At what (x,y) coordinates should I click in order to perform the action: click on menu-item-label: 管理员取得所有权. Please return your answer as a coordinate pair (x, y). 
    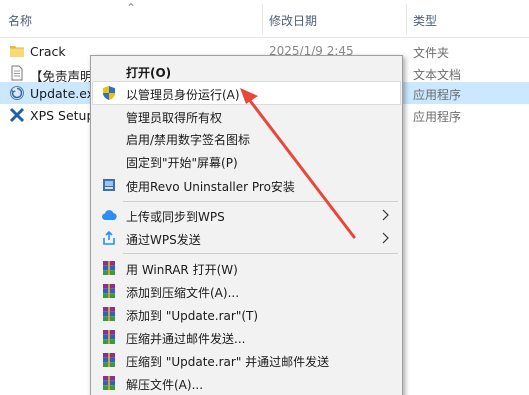
    Looking at the image, I should click on (174, 118).